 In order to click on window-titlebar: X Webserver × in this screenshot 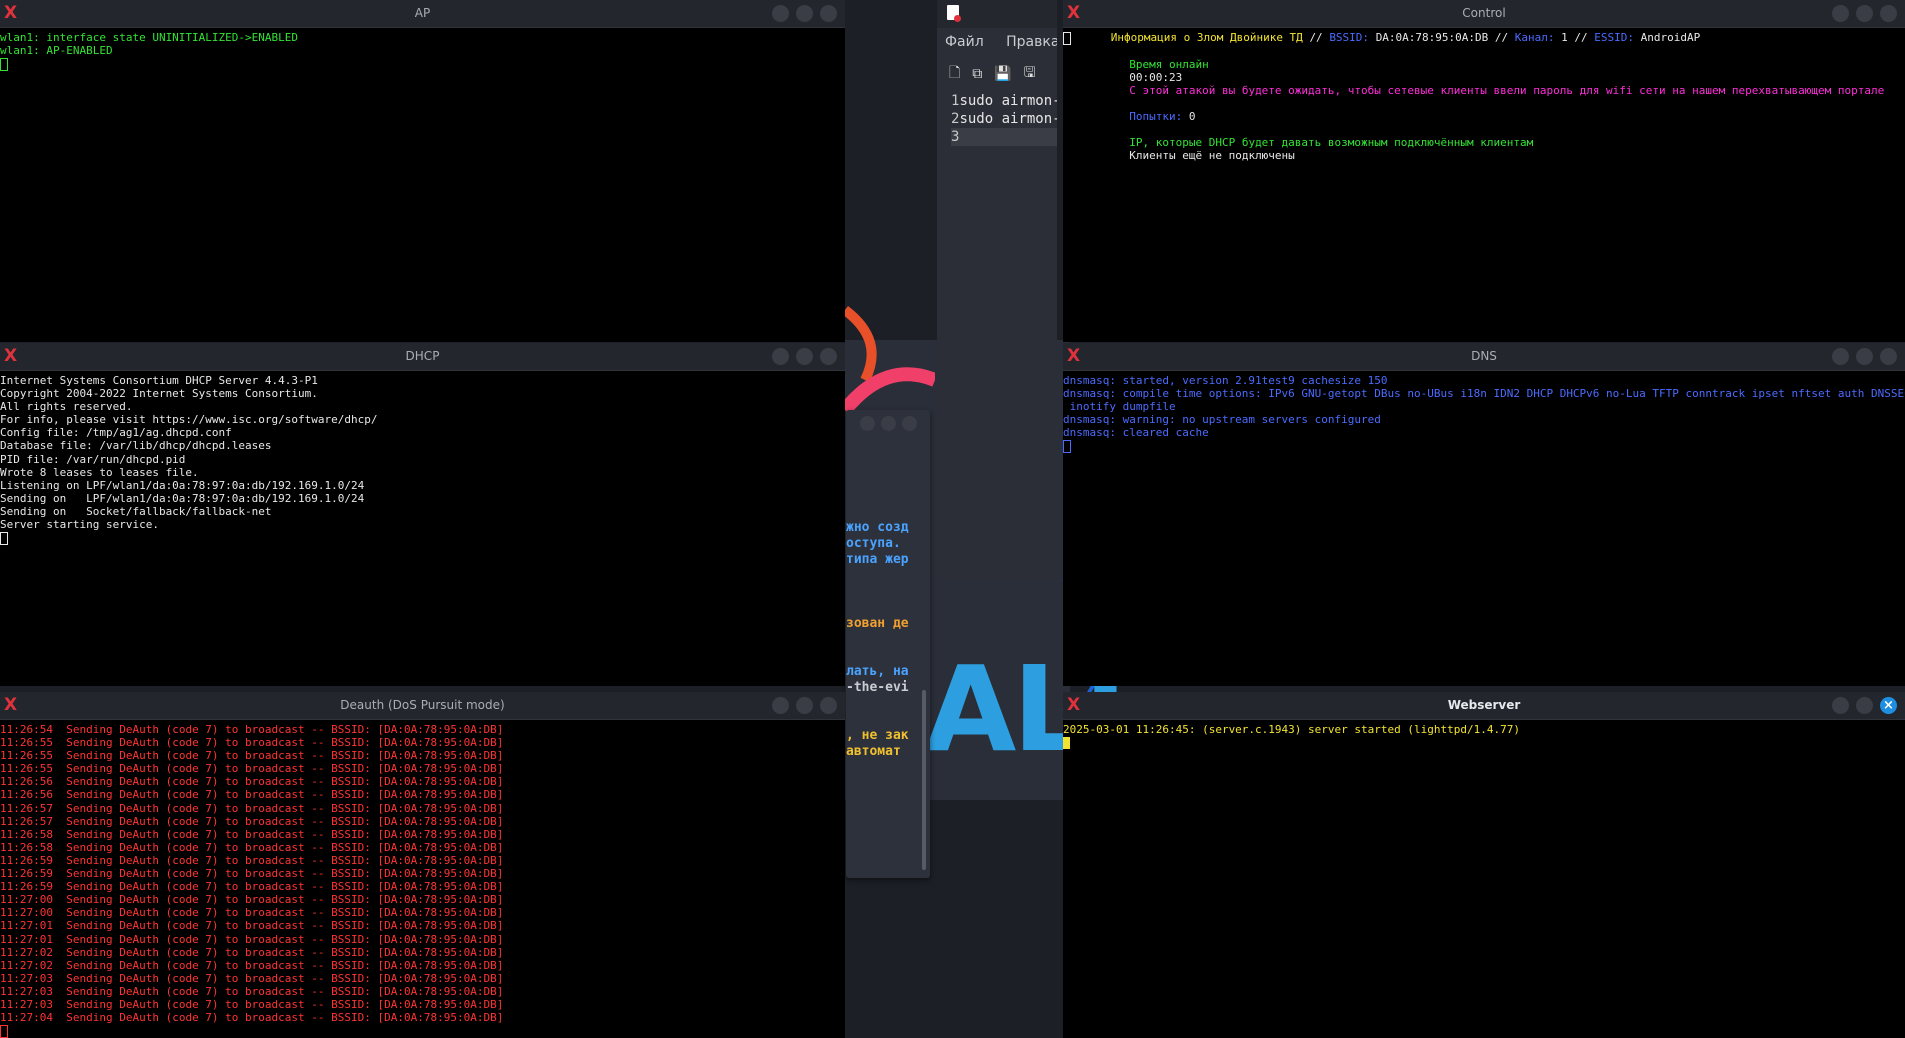, I will do `click(1484, 706)`.